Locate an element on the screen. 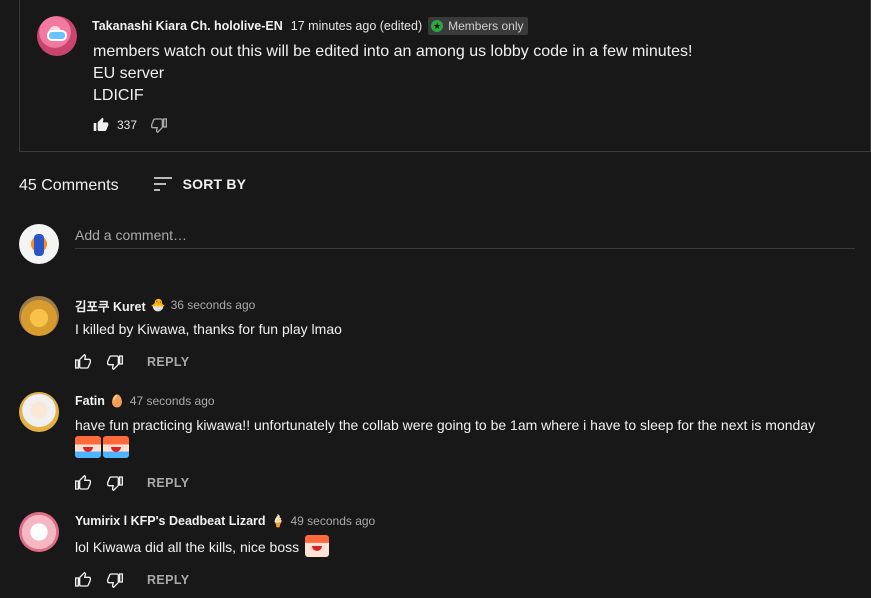 The image size is (871, 598). comment-author-name: 김포쿠 Kuret is located at coordinates (110, 305).